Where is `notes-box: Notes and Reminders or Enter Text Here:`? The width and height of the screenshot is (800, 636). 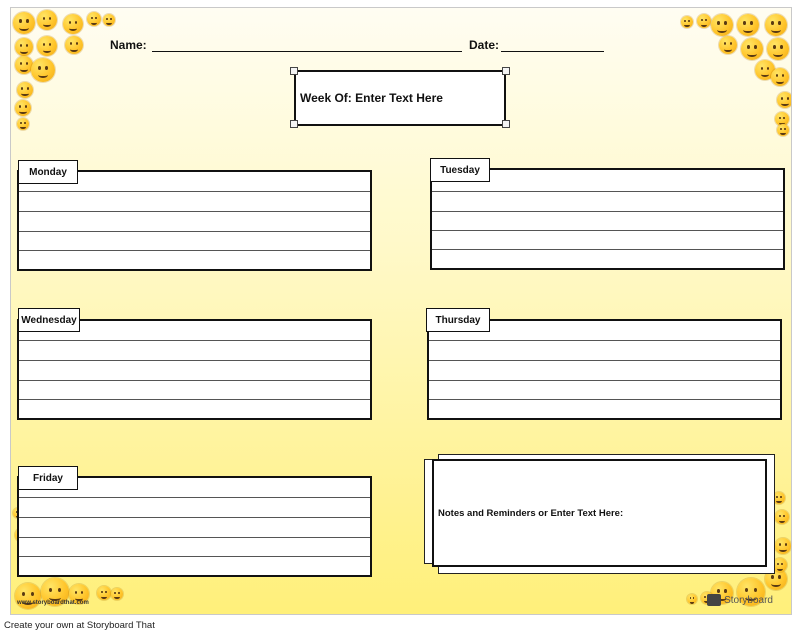
notes-box: Notes and Reminders or Enter Text Here: is located at coordinates (599, 513).